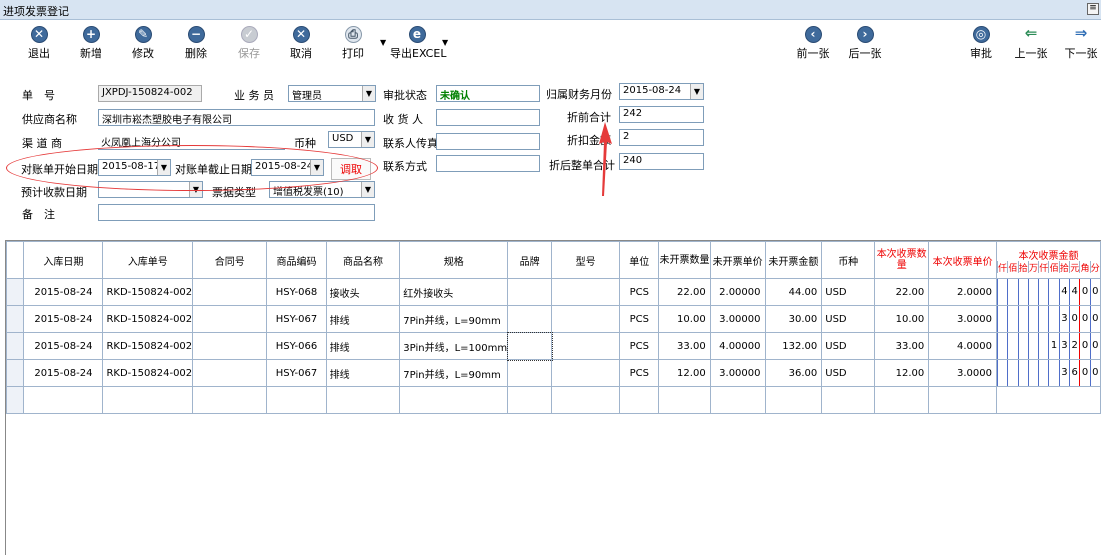 The height and width of the screenshot is (555, 1101). Describe the element at coordinates (848, 260) in the screenshot. I see `col-header: 币种` at that location.